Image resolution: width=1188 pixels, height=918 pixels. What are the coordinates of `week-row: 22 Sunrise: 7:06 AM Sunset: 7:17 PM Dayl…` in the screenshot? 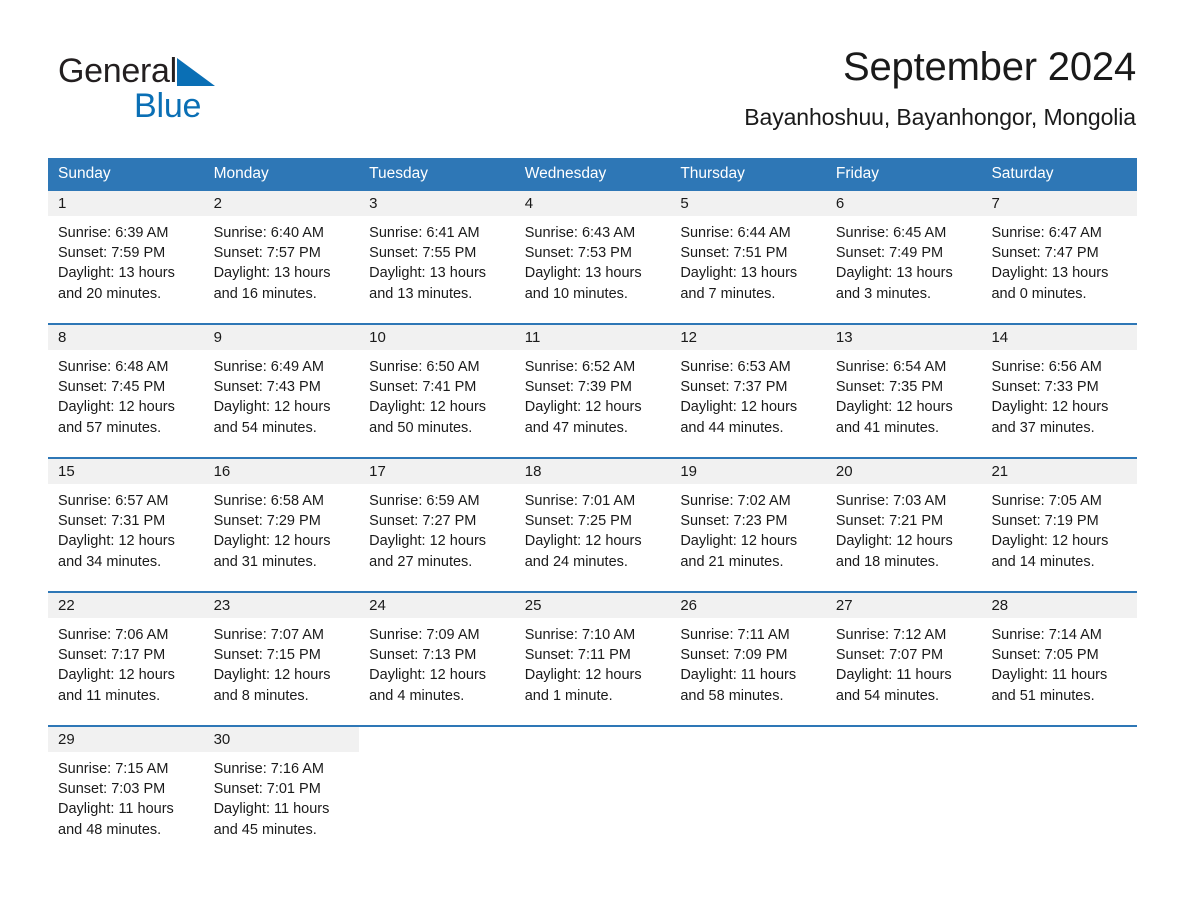 It's located at (593, 658).